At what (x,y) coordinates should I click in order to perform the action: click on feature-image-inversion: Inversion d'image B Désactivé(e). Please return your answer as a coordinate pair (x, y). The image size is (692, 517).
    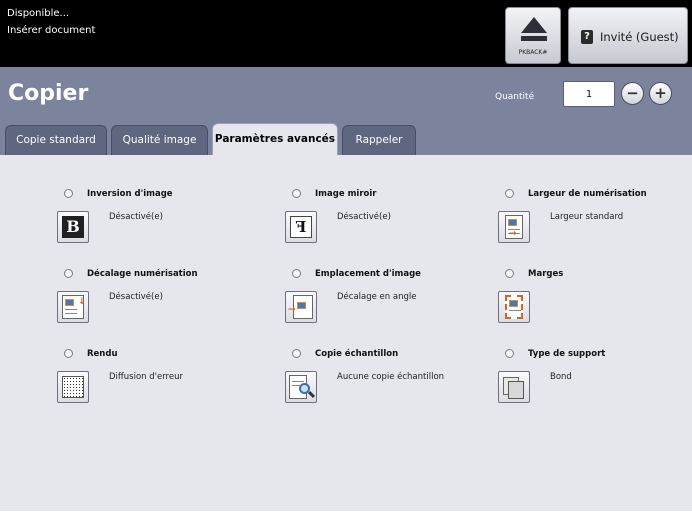
    Looking at the image, I should click on (163, 224).